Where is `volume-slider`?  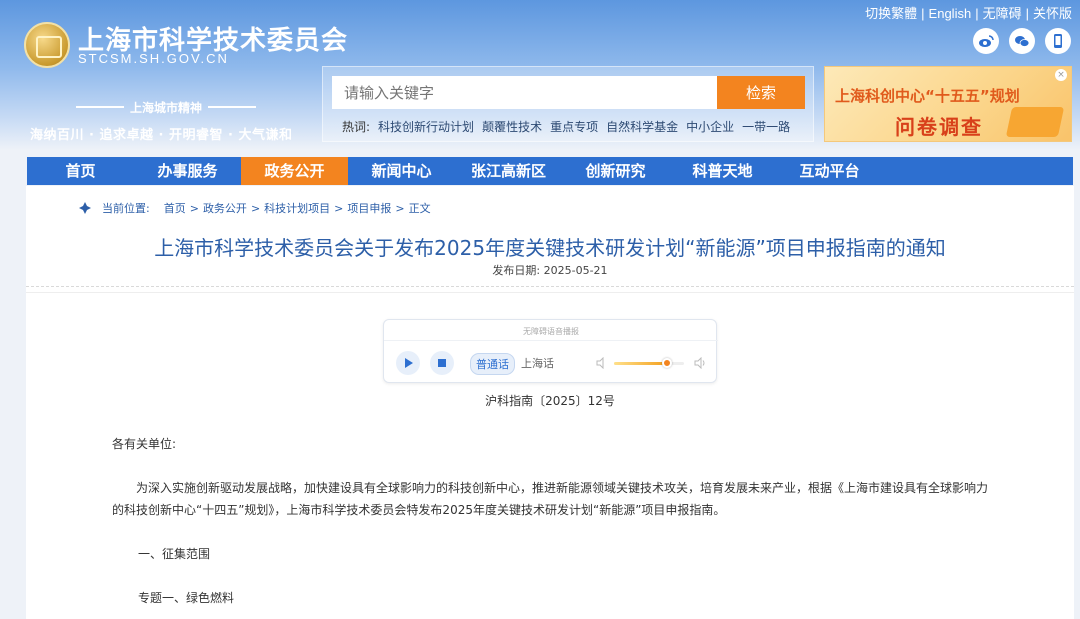
volume-slider is located at coordinates (649, 363).